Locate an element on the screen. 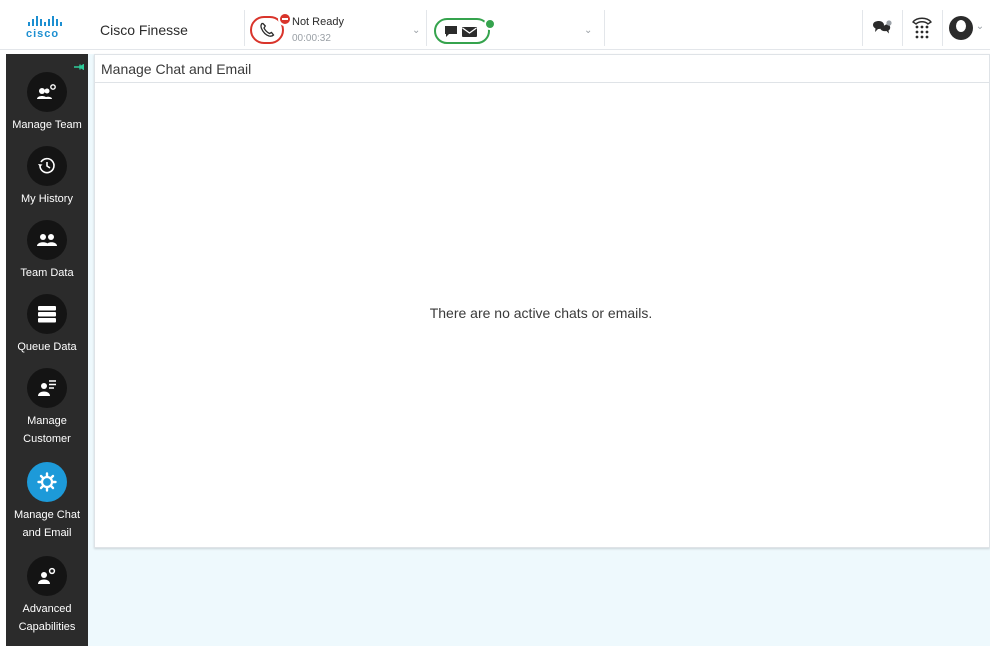 This screenshot has width=990, height=646. sidebar-item-queue-data: Queue Data is located at coordinates (47, 325).